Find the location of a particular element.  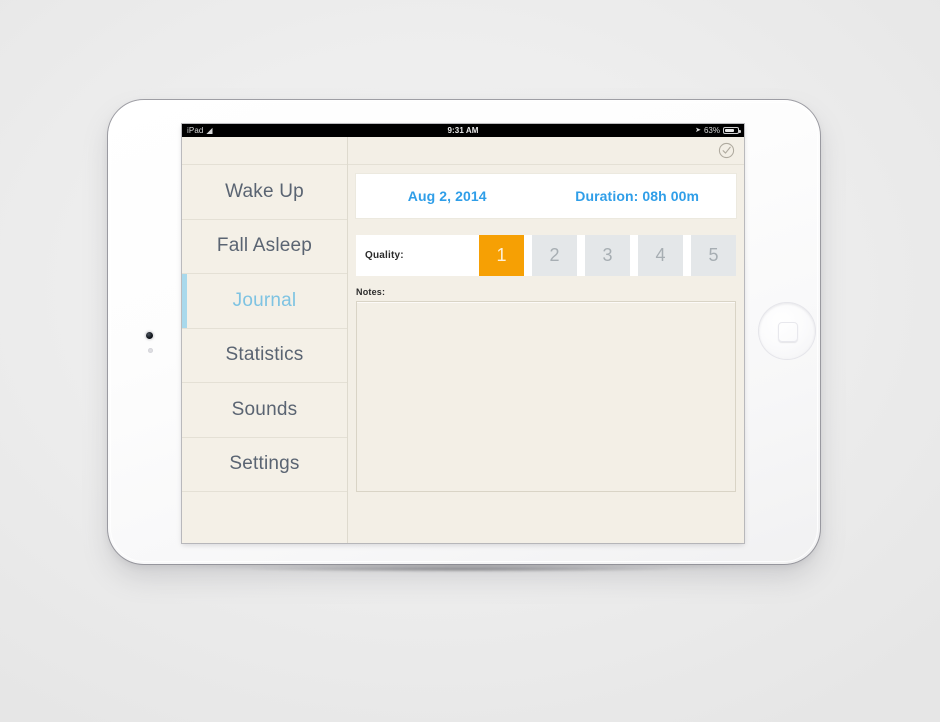

device-shadow-core is located at coordinates (460, 569).